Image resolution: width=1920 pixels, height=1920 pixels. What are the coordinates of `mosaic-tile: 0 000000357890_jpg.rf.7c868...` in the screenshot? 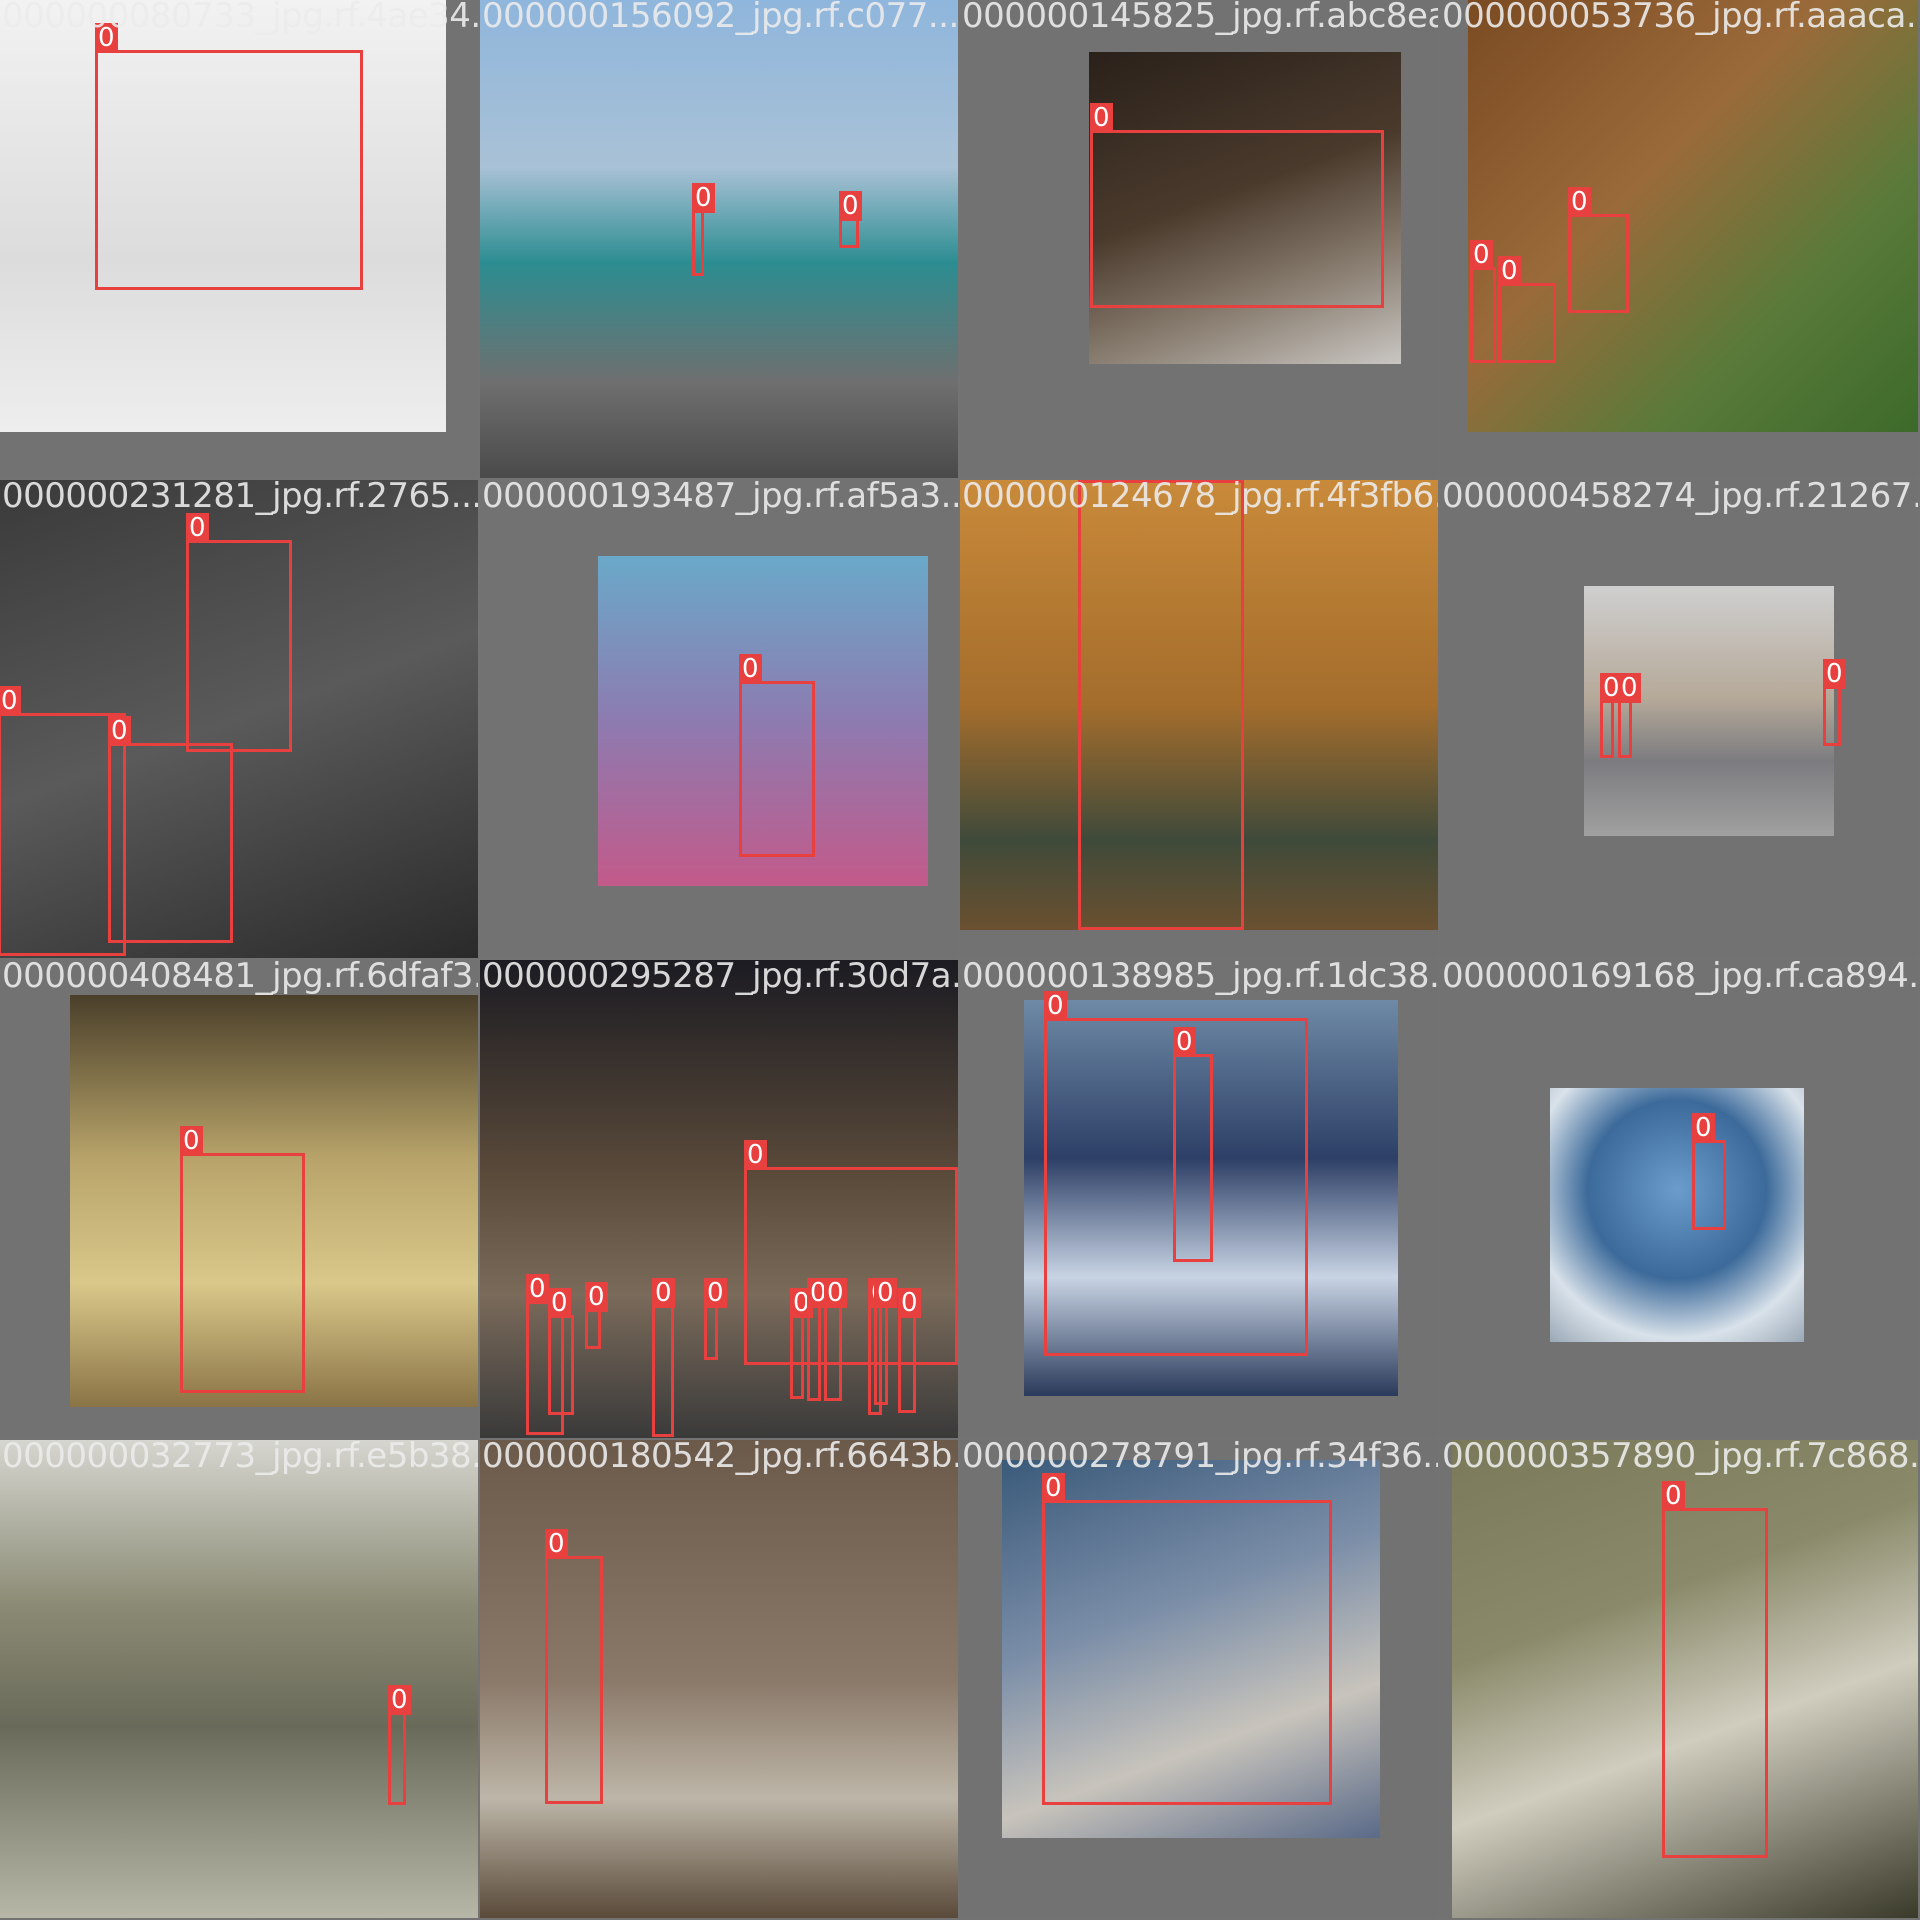 It's located at (1679, 1679).